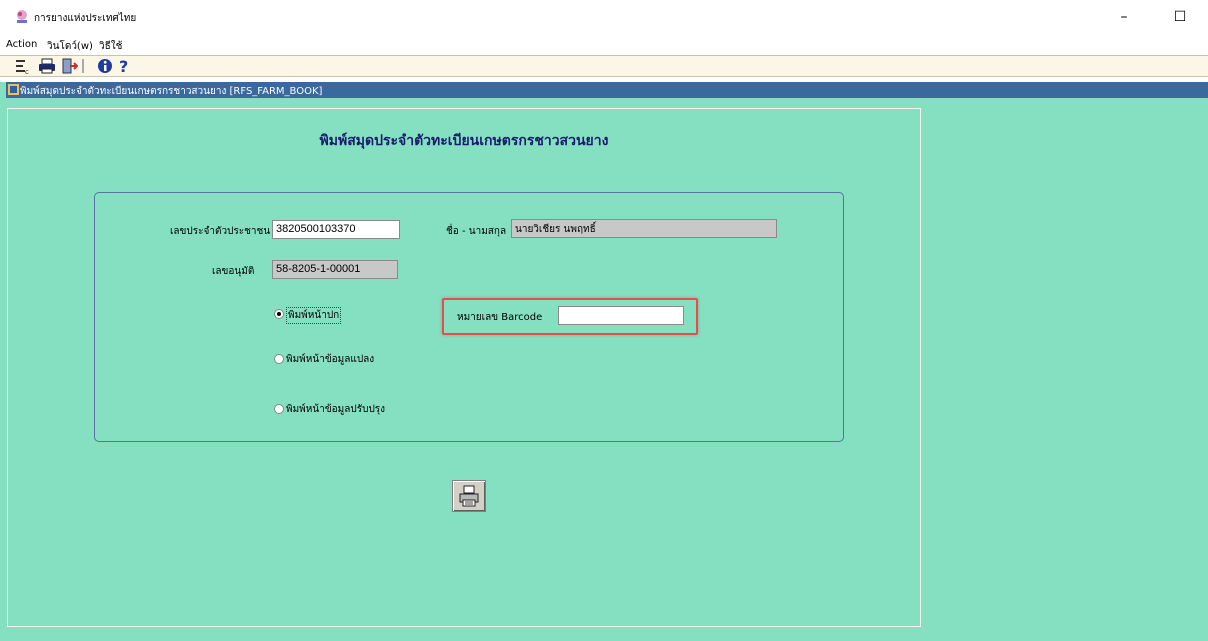 This screenshot has width=1208, height=641. Describe the element at coordinates (335, 269) in the screenshot. I see `permit-number-field: 58-8205-1-00001` at that location.